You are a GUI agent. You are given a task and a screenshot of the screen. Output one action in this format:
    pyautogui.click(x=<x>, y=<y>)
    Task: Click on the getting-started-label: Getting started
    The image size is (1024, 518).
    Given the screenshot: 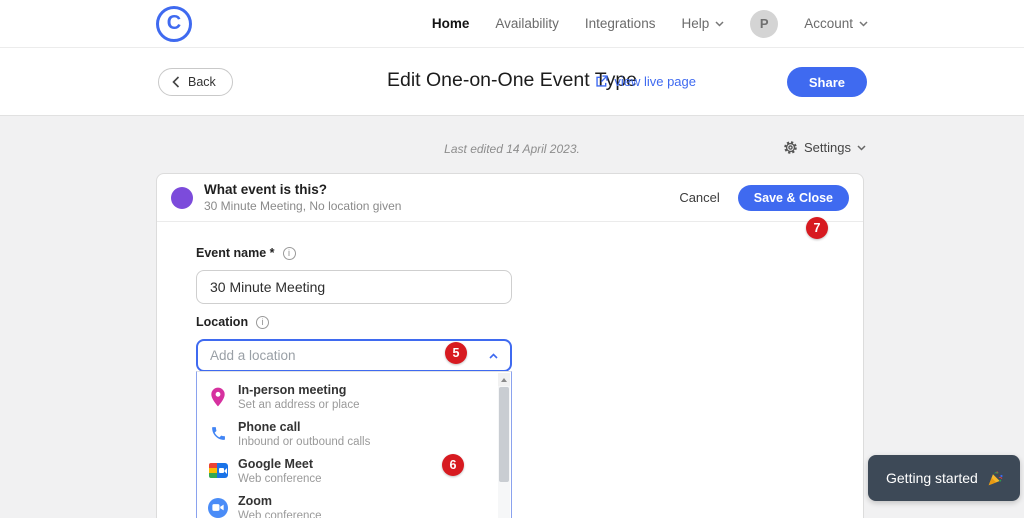 What is the action you would take?
    pyautogui.click(x=932, y=478)
    